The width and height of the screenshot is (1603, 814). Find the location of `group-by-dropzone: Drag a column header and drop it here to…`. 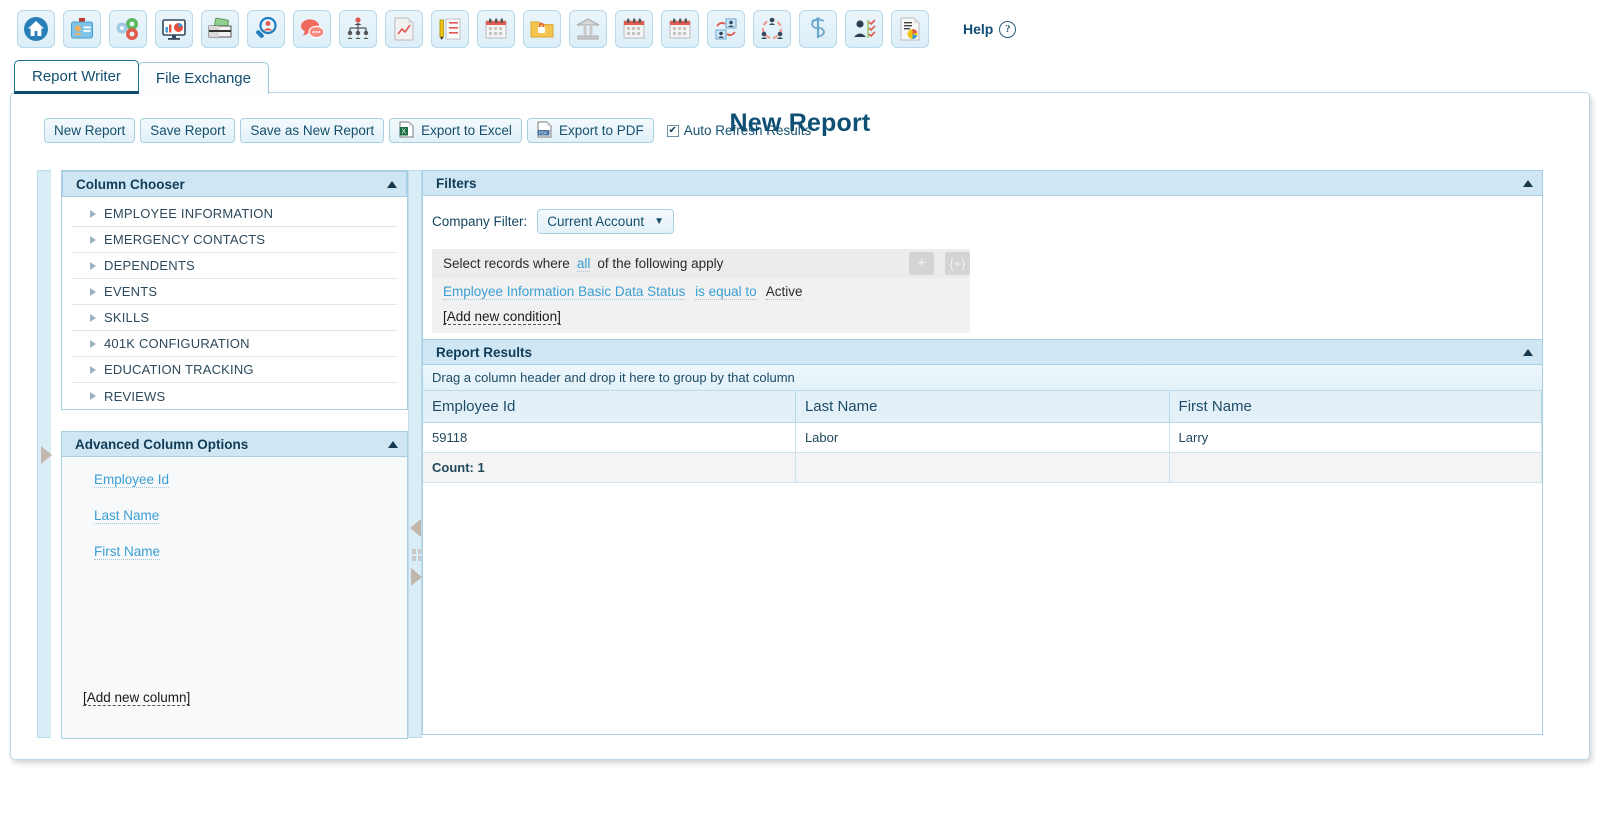

group-by-dropzone: Drag a column header and drop it here to… is located at coordinates (982, 378).